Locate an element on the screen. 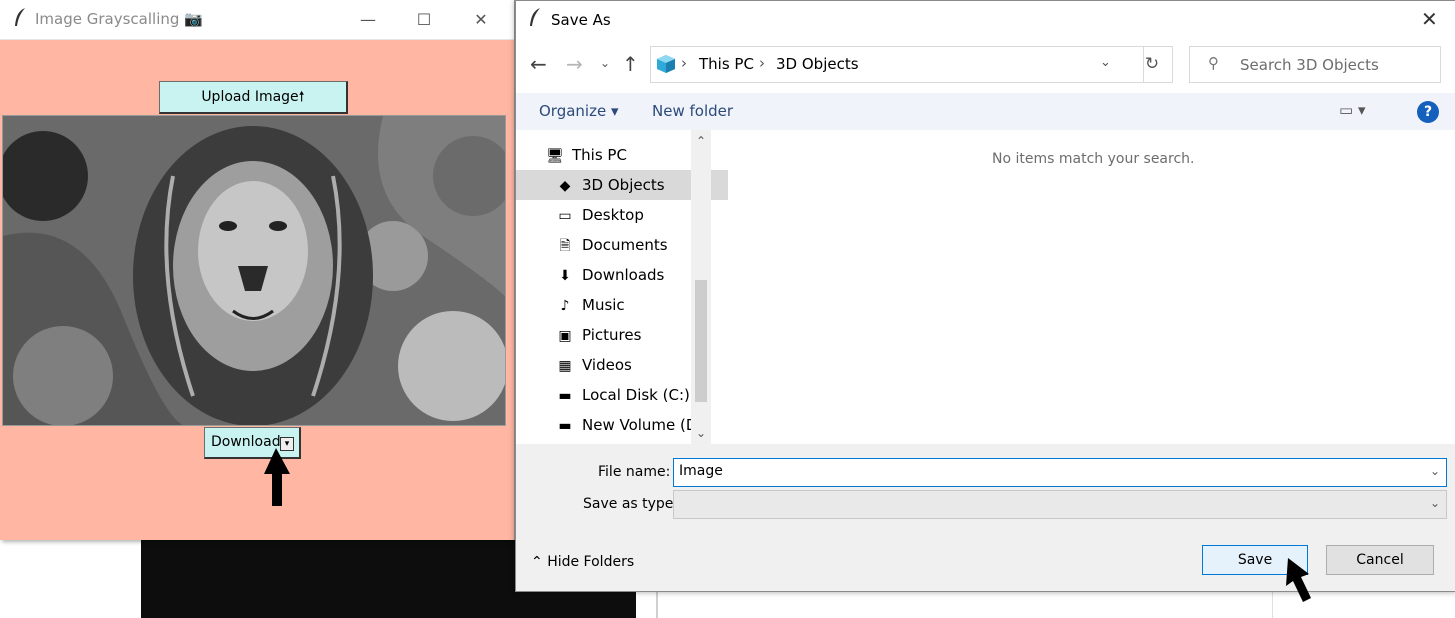  cube-icon: ◆ is located at coordinates (565, 186).